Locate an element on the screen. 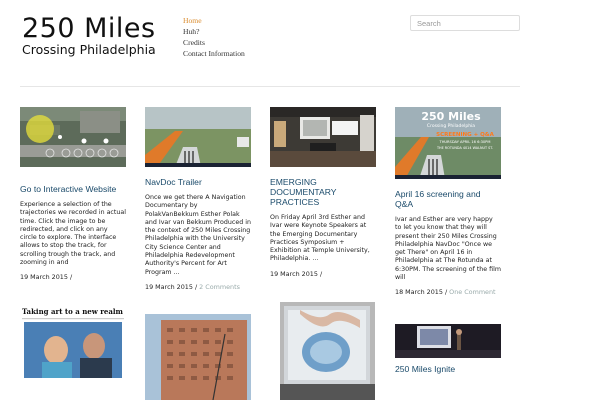 This screenshot has height=400, width=600. post-title: Go to Interactive Website is located at coordinates (73, 189).